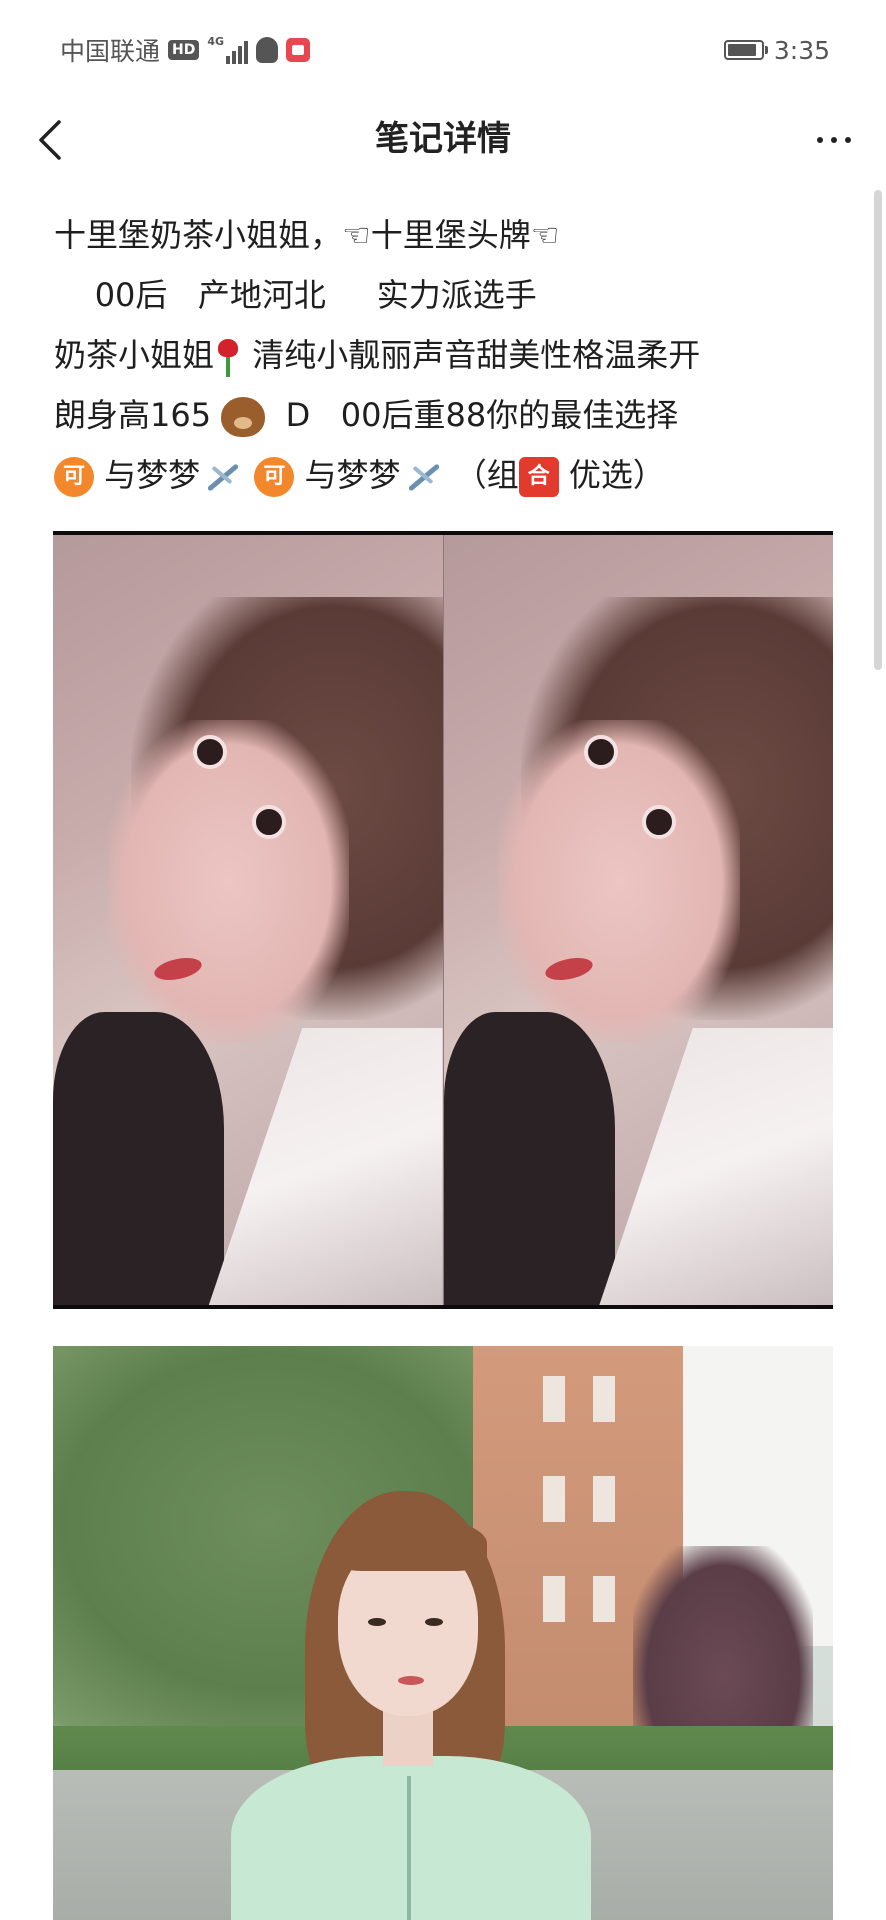 The image size is (886, 1920). Describe the element at coordinates (471, 355) in the screenshot. I see `note-text-segment: 清纯小靓丽声音甜美性格温柔开` at that location.